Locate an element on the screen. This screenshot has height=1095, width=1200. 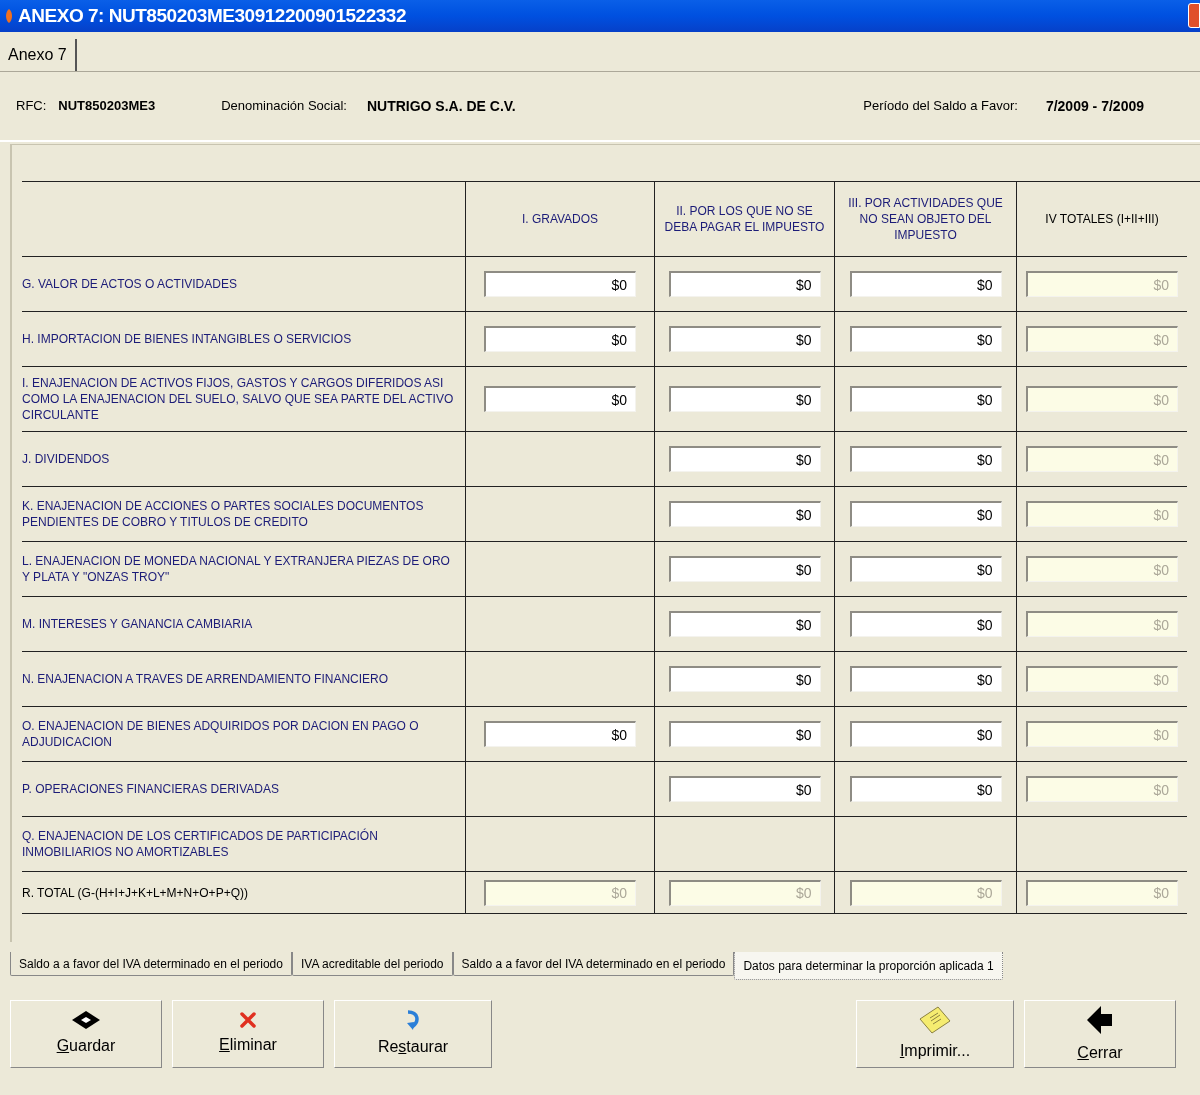
tab: Datos para determinar la proporción aplicada 1 is located at coordinates (868, 966).